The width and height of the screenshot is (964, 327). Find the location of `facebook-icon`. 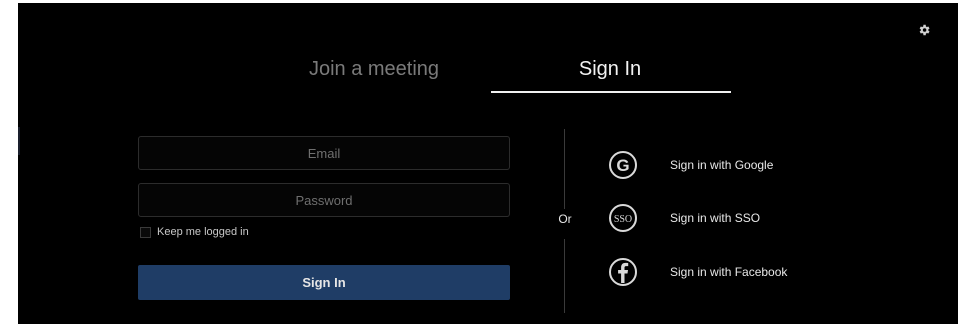

facebook-icon is located at coordinates (623, 272).